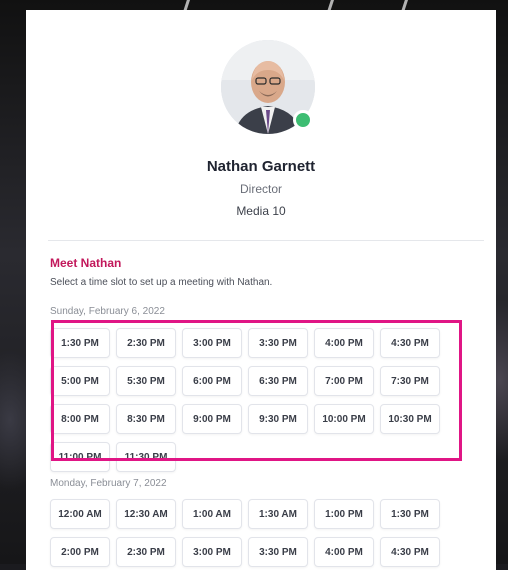 This screenshot has height=570, width=508. Describe the element at coordinates (107, 311) in the screenshot. I see `date-label-sunday: Sunday, February 6, 2022` at that location.